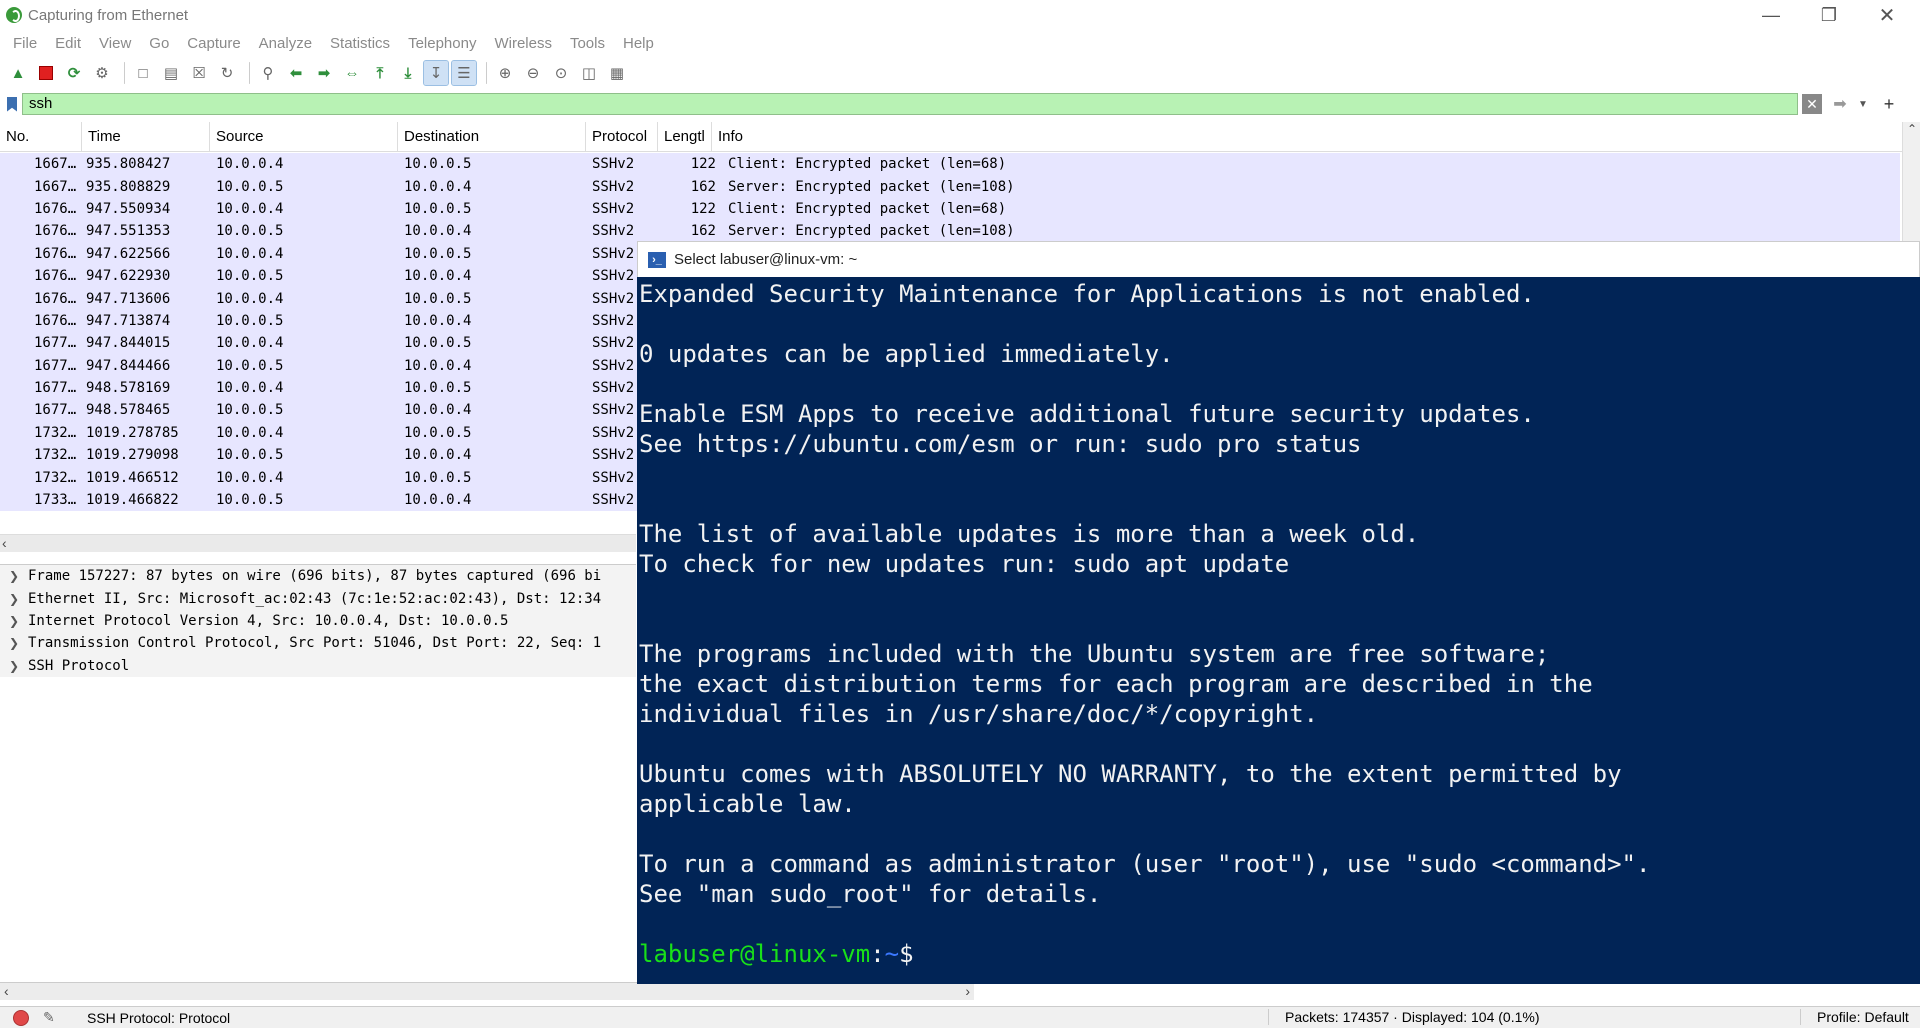 The width and height of the screenshot is (1920, 1028). What do you see at coordinates (617, 73) in the screenshot?
I see `layout-icon: ▦` at bounding box center [617, 73].